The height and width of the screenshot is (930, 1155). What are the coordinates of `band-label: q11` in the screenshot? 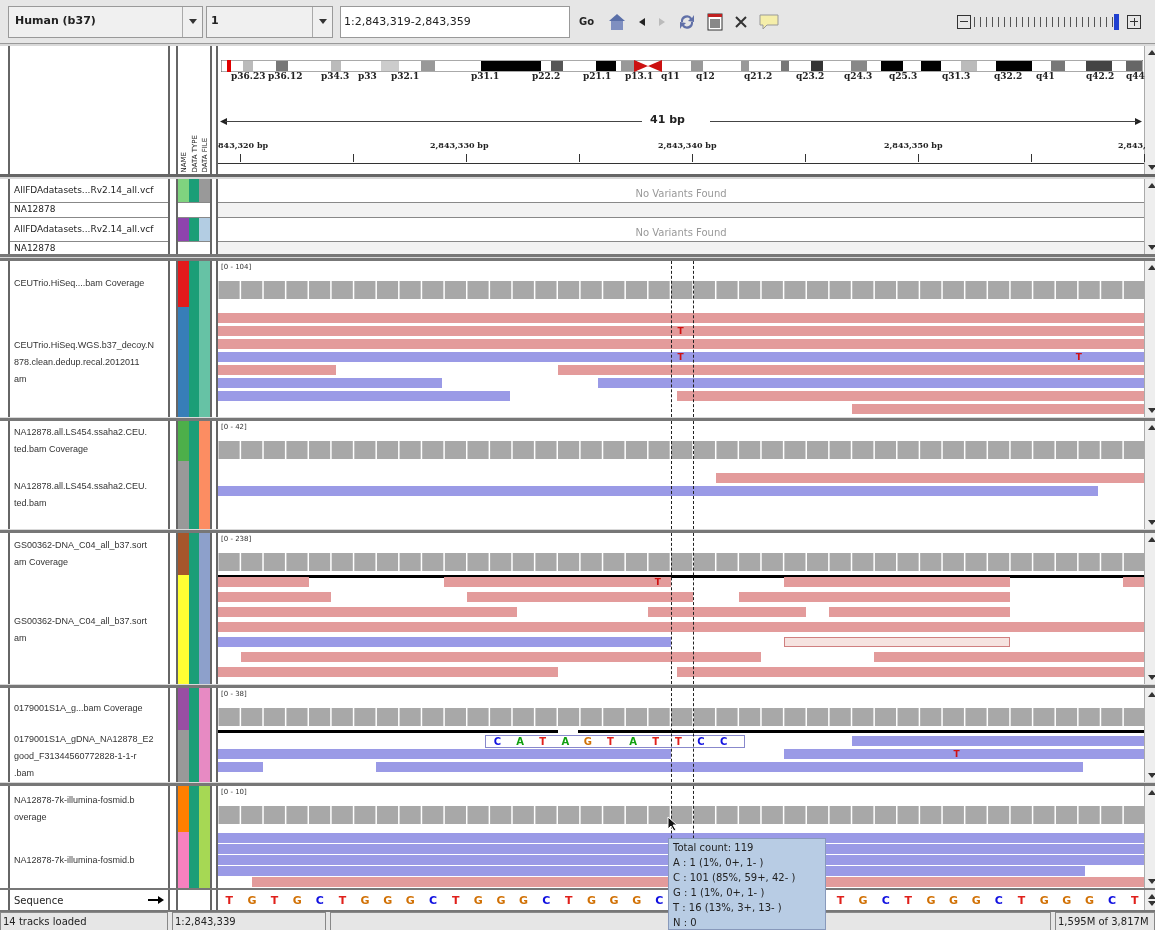 It's located at (670, 76).